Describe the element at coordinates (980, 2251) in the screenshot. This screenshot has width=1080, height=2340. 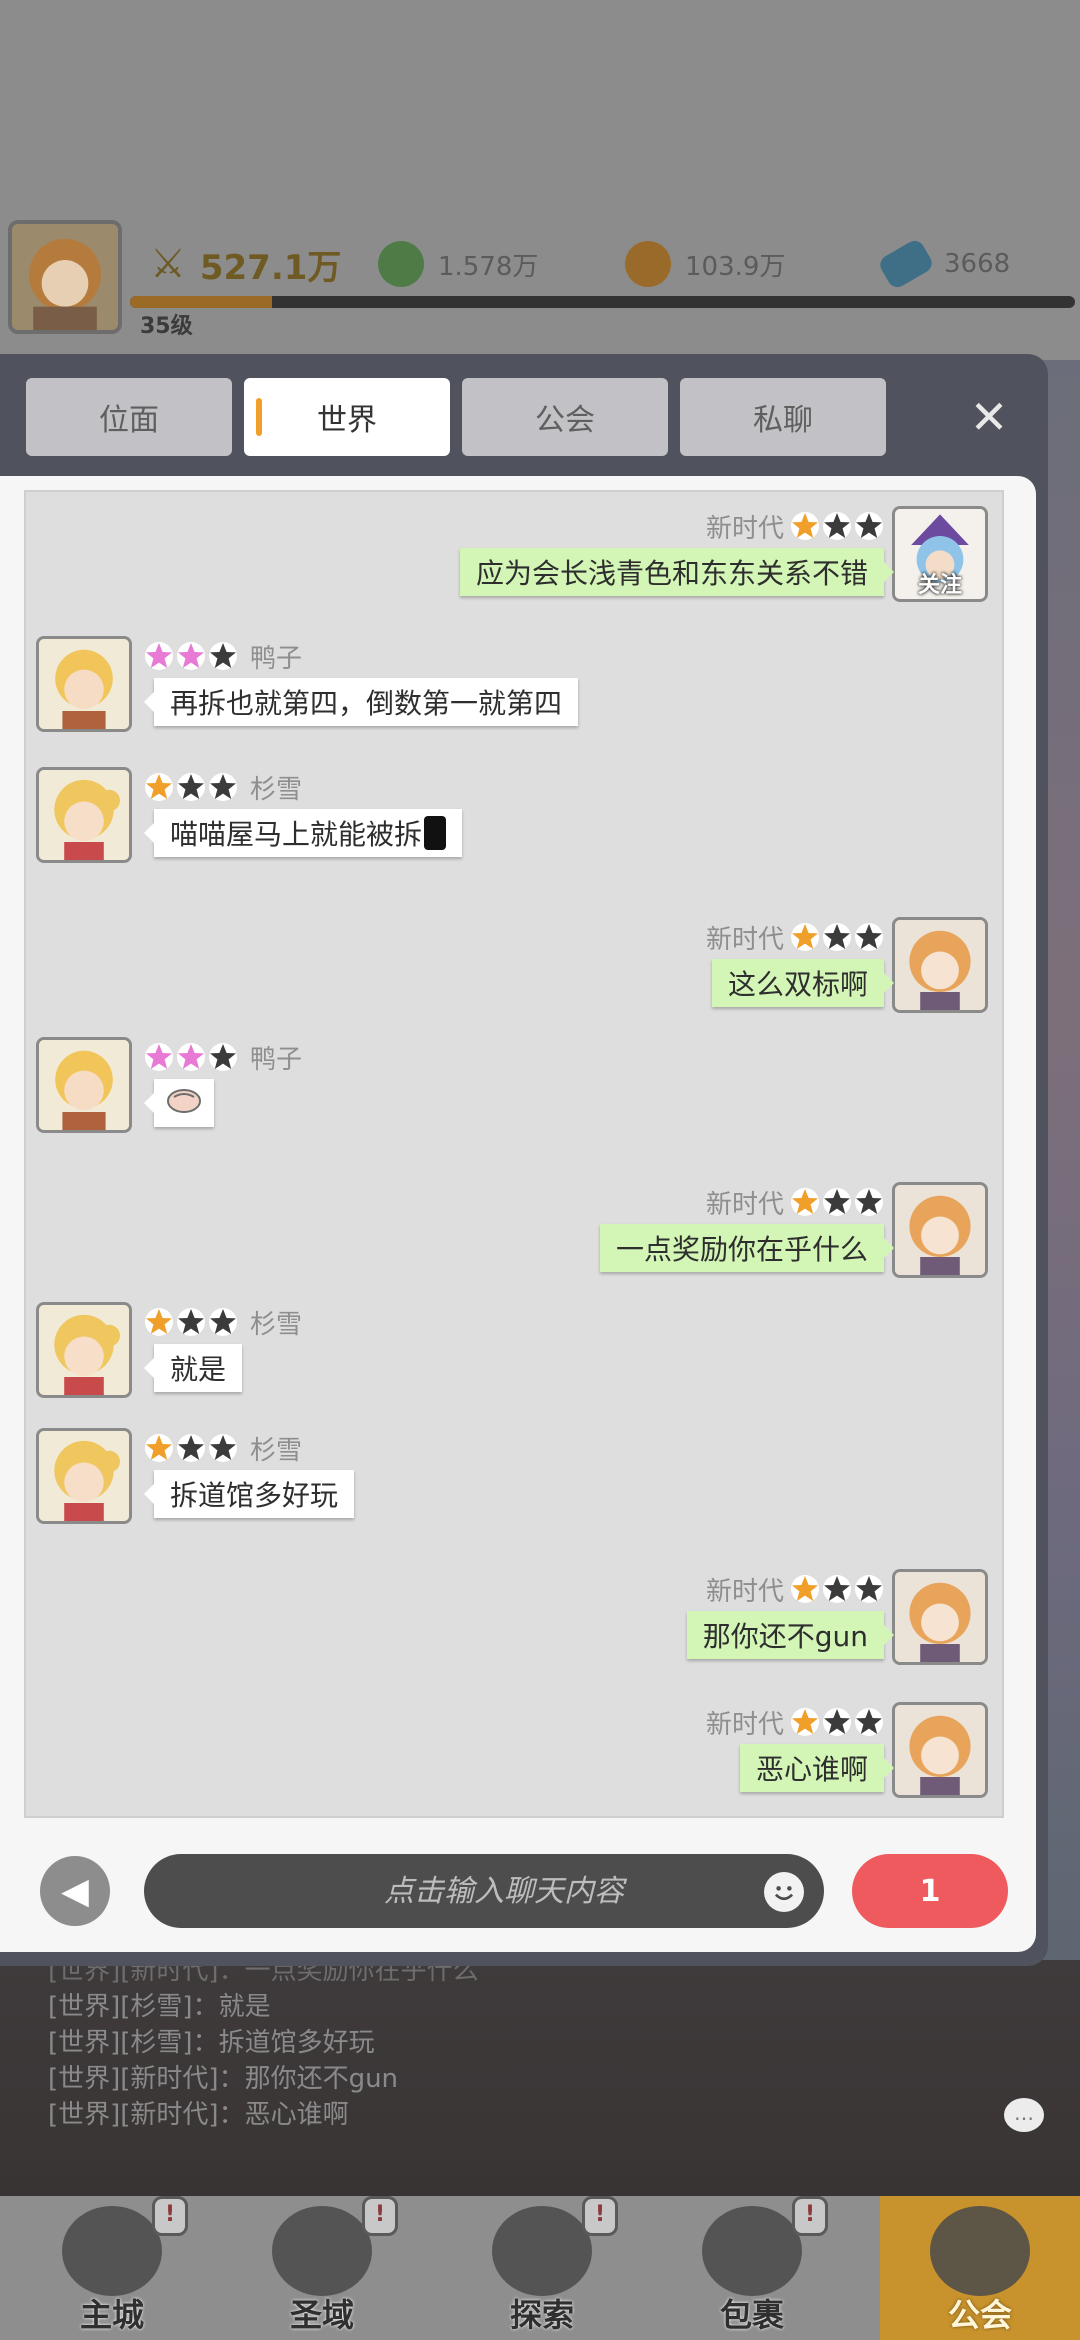
I see `guild-emblem-icon` at that location.